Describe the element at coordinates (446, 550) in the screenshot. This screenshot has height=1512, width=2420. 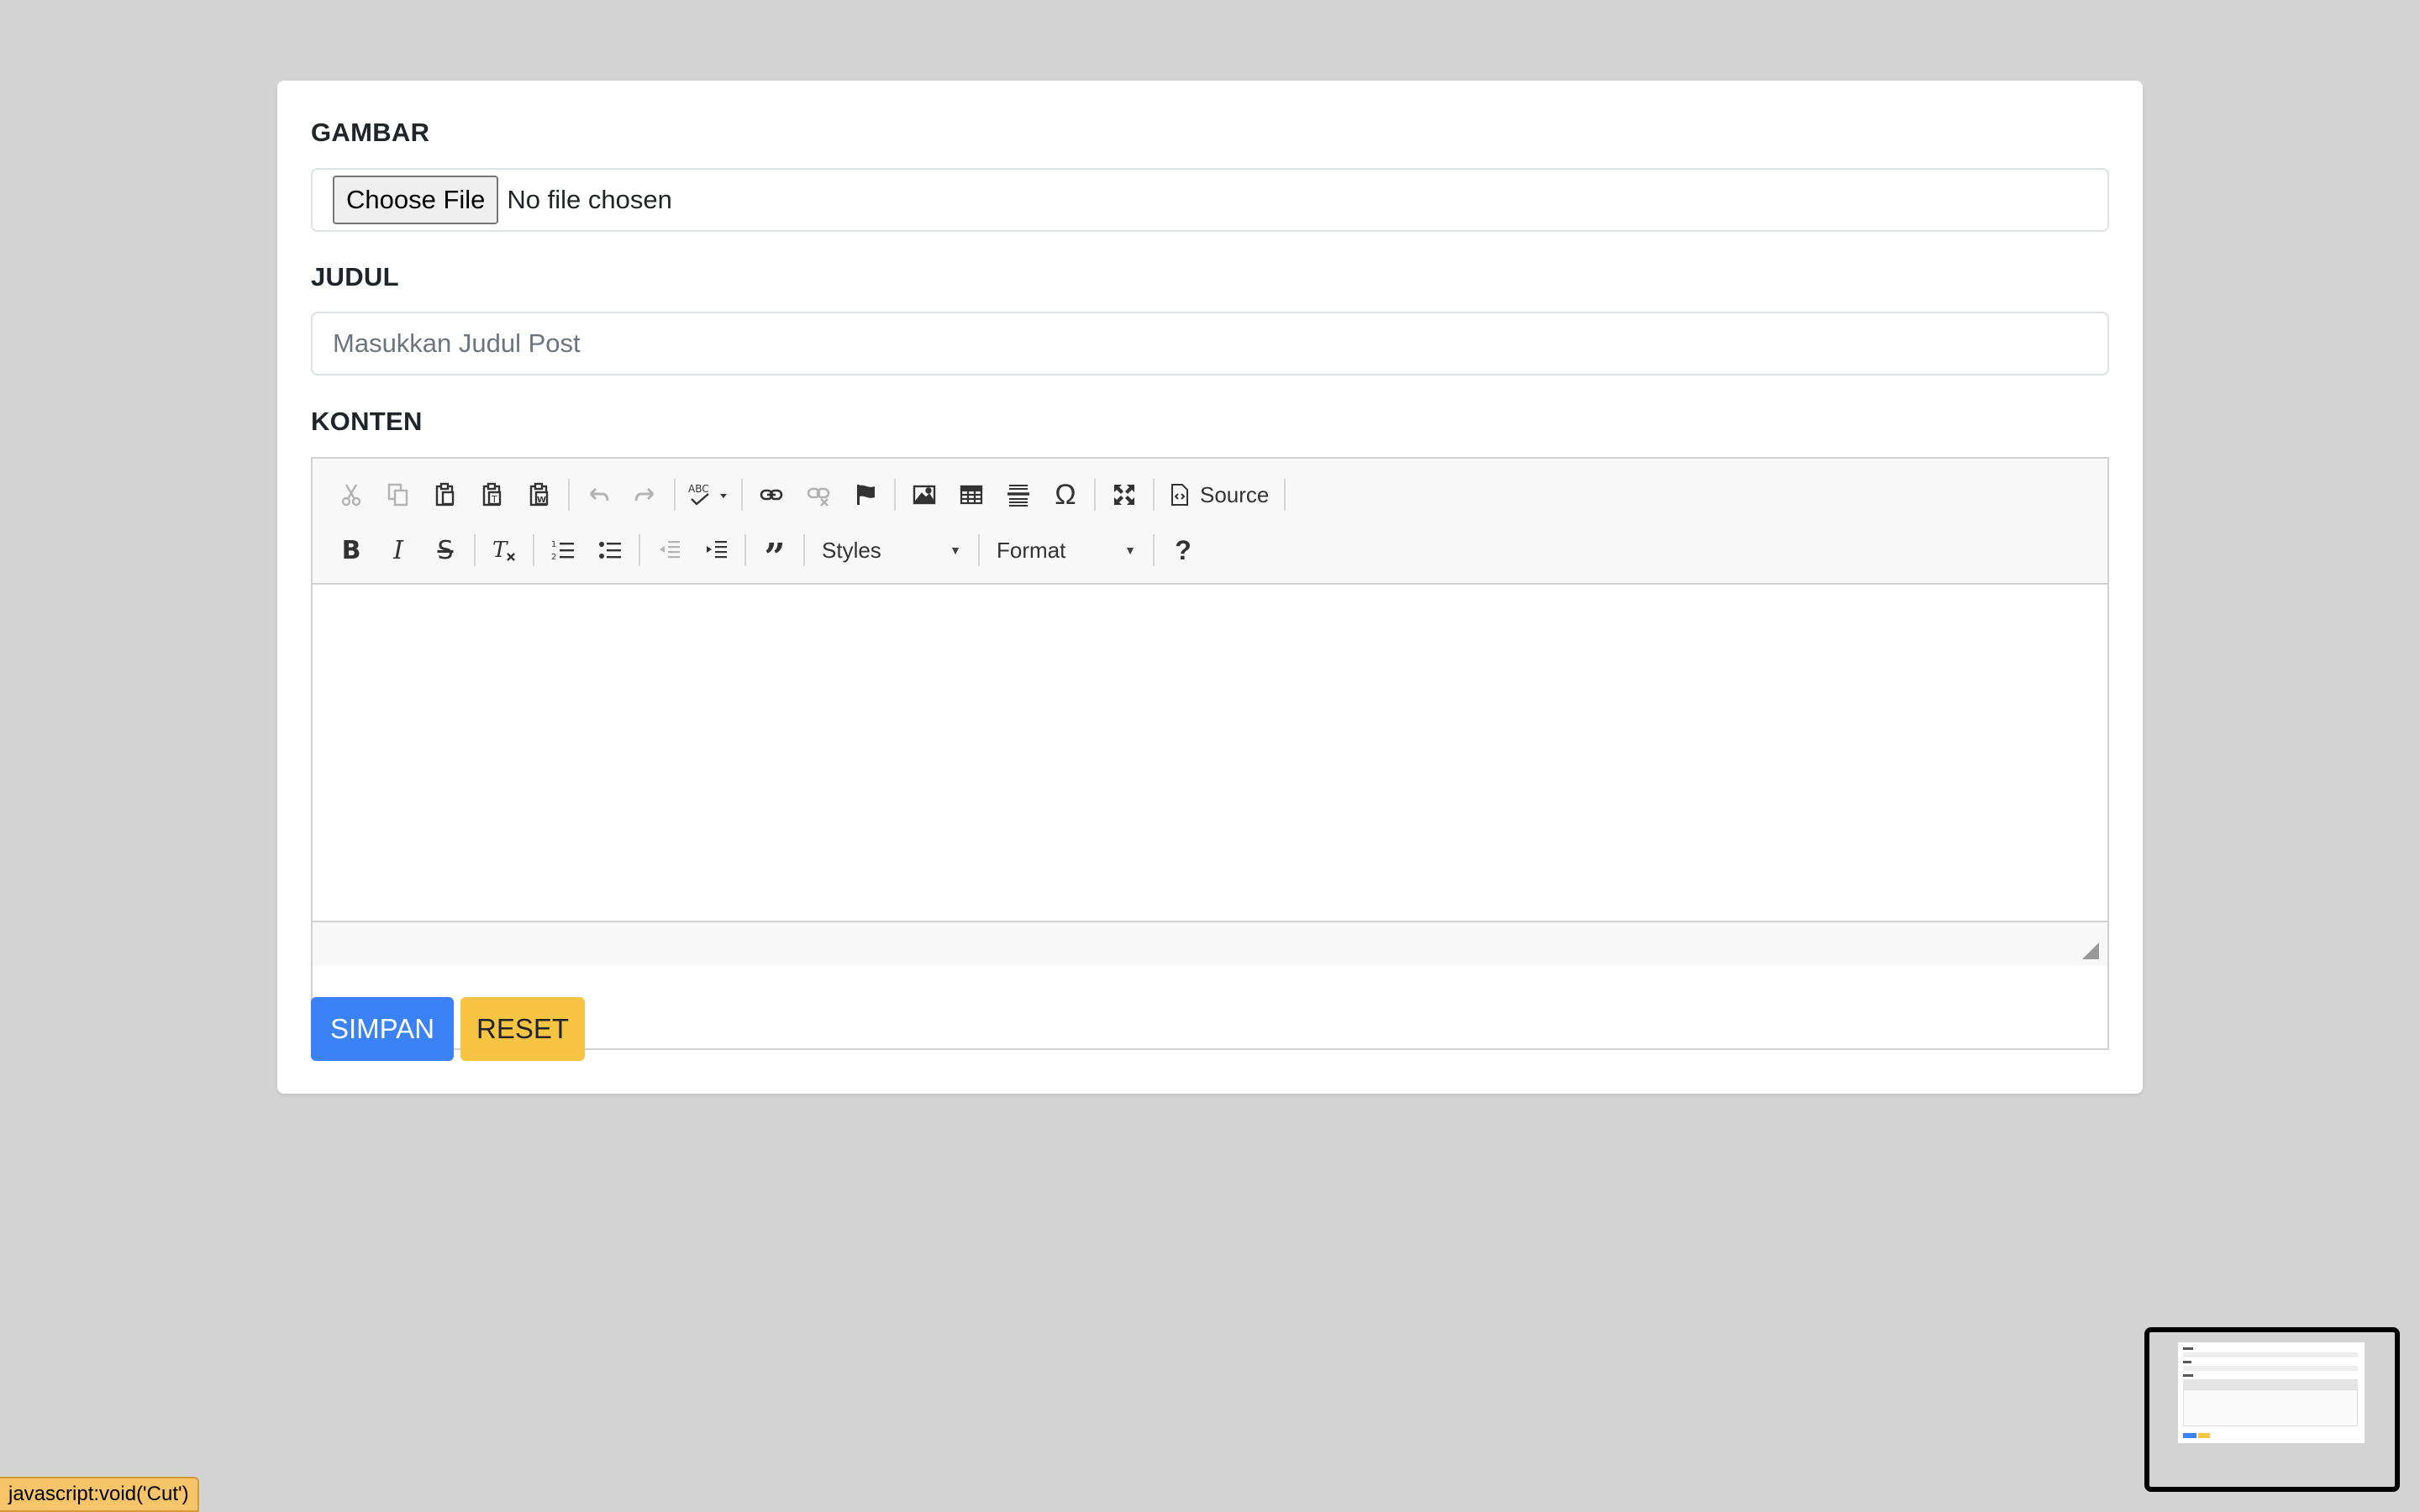
I see `strikethrough-icon: S` at that location.